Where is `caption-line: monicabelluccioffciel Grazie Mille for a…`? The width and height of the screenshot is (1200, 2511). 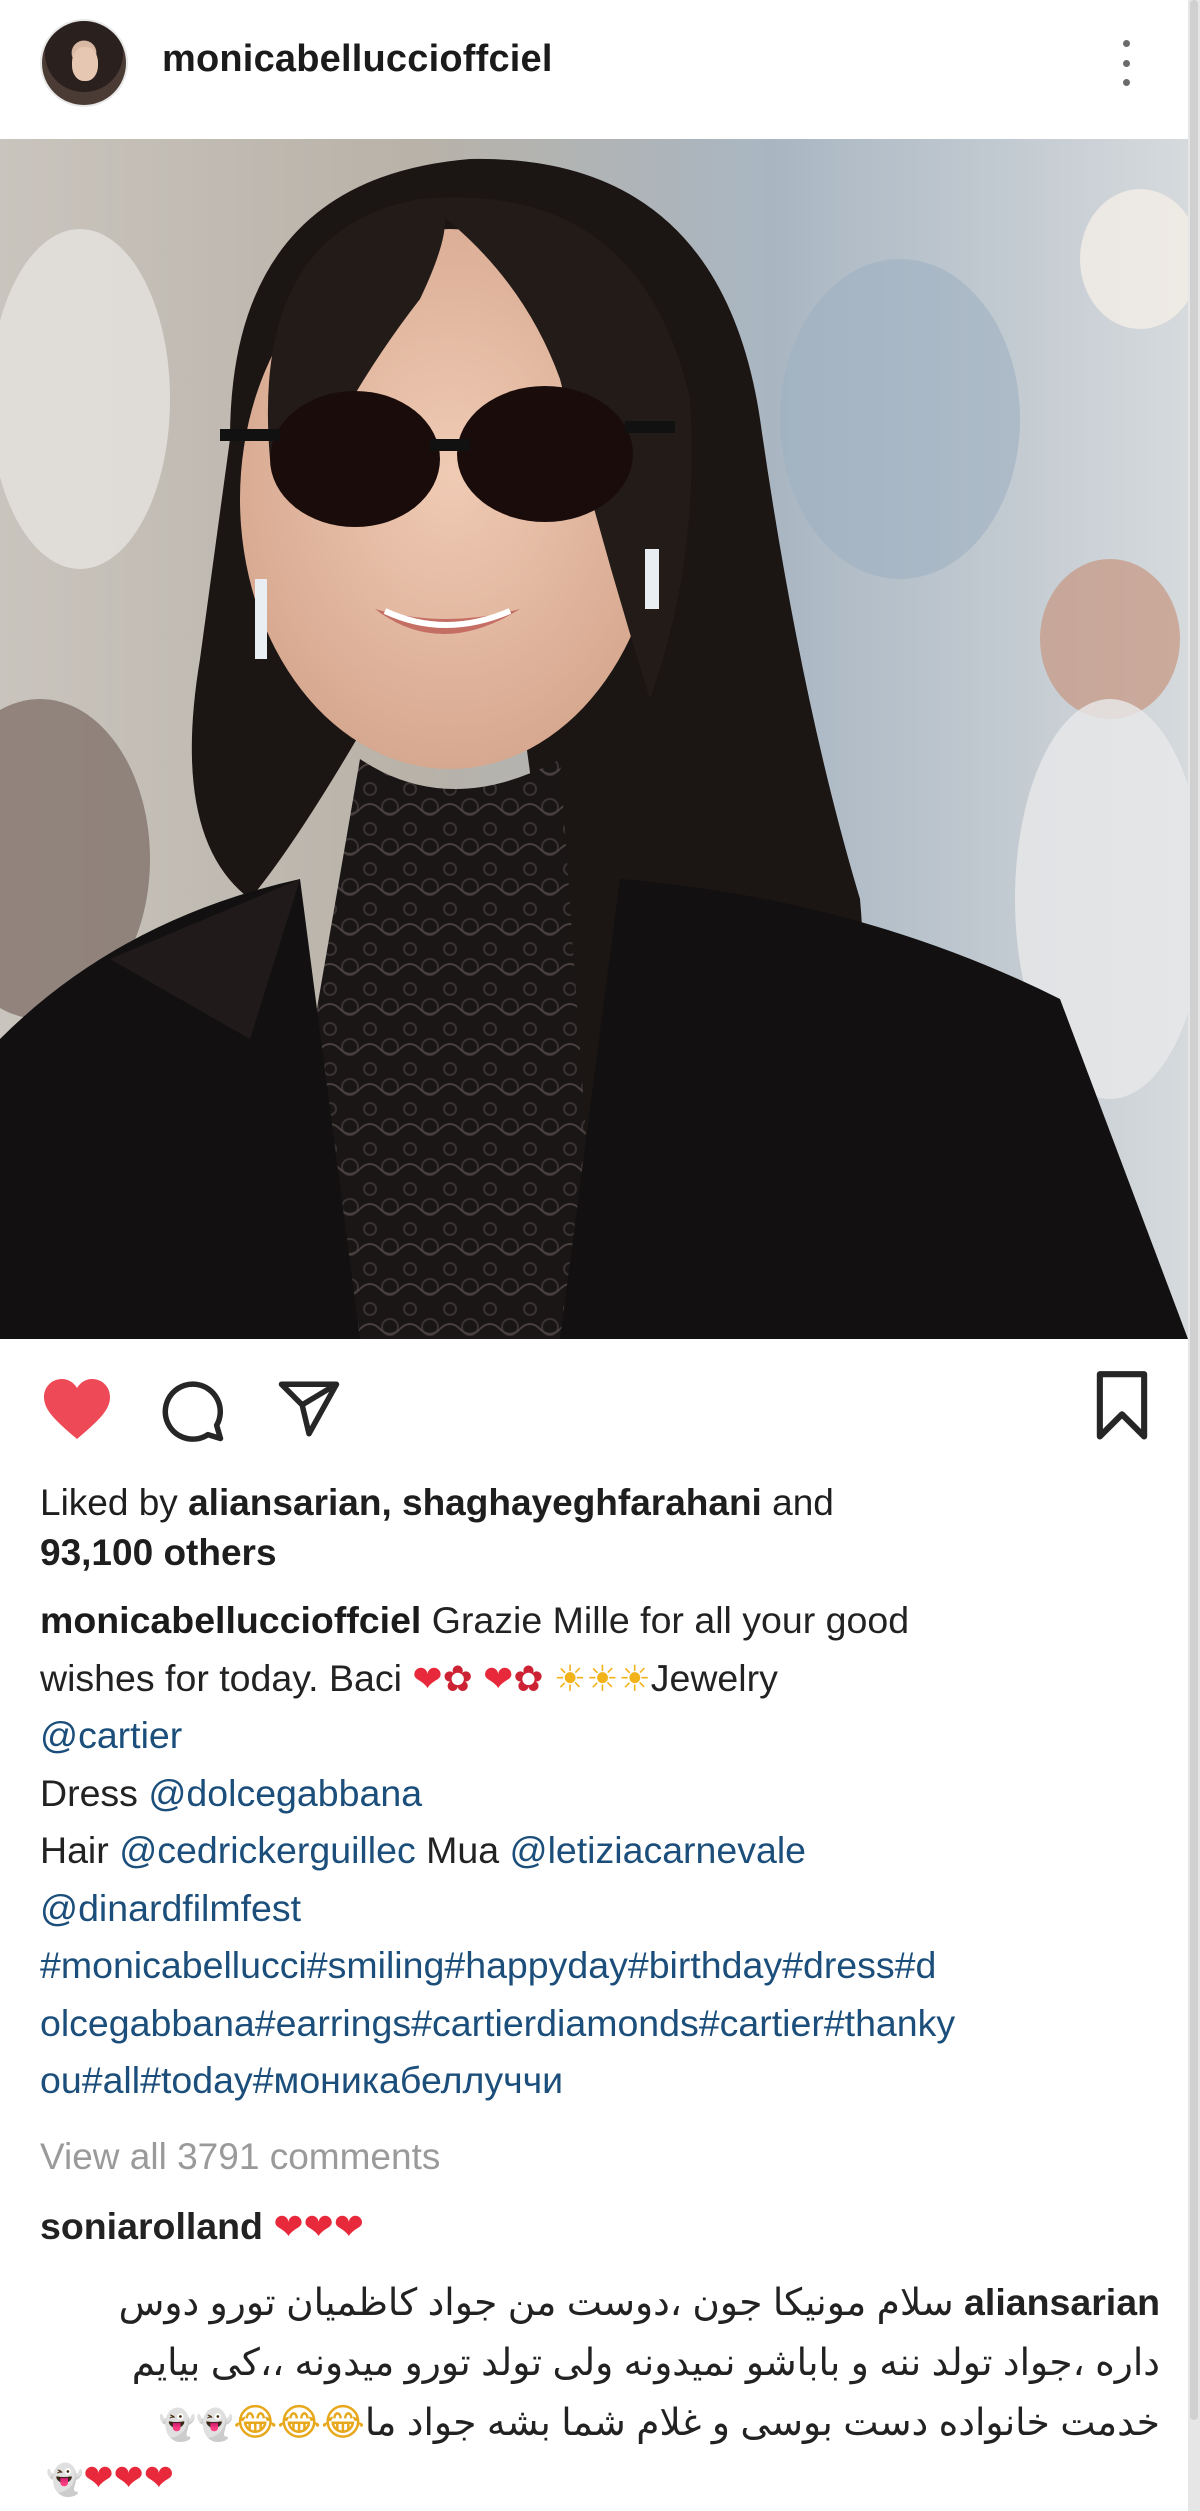
caption-line: monicabelluccioffciel Grazie Mille for a… is located at coordinates (602, 1621).